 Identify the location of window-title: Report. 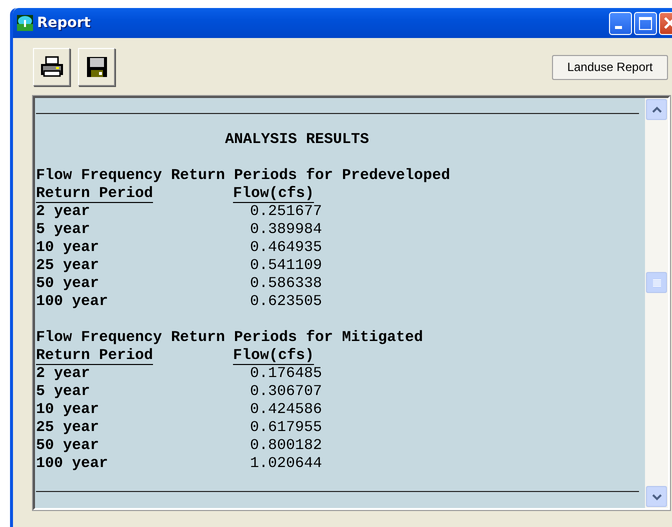
(64, 23).